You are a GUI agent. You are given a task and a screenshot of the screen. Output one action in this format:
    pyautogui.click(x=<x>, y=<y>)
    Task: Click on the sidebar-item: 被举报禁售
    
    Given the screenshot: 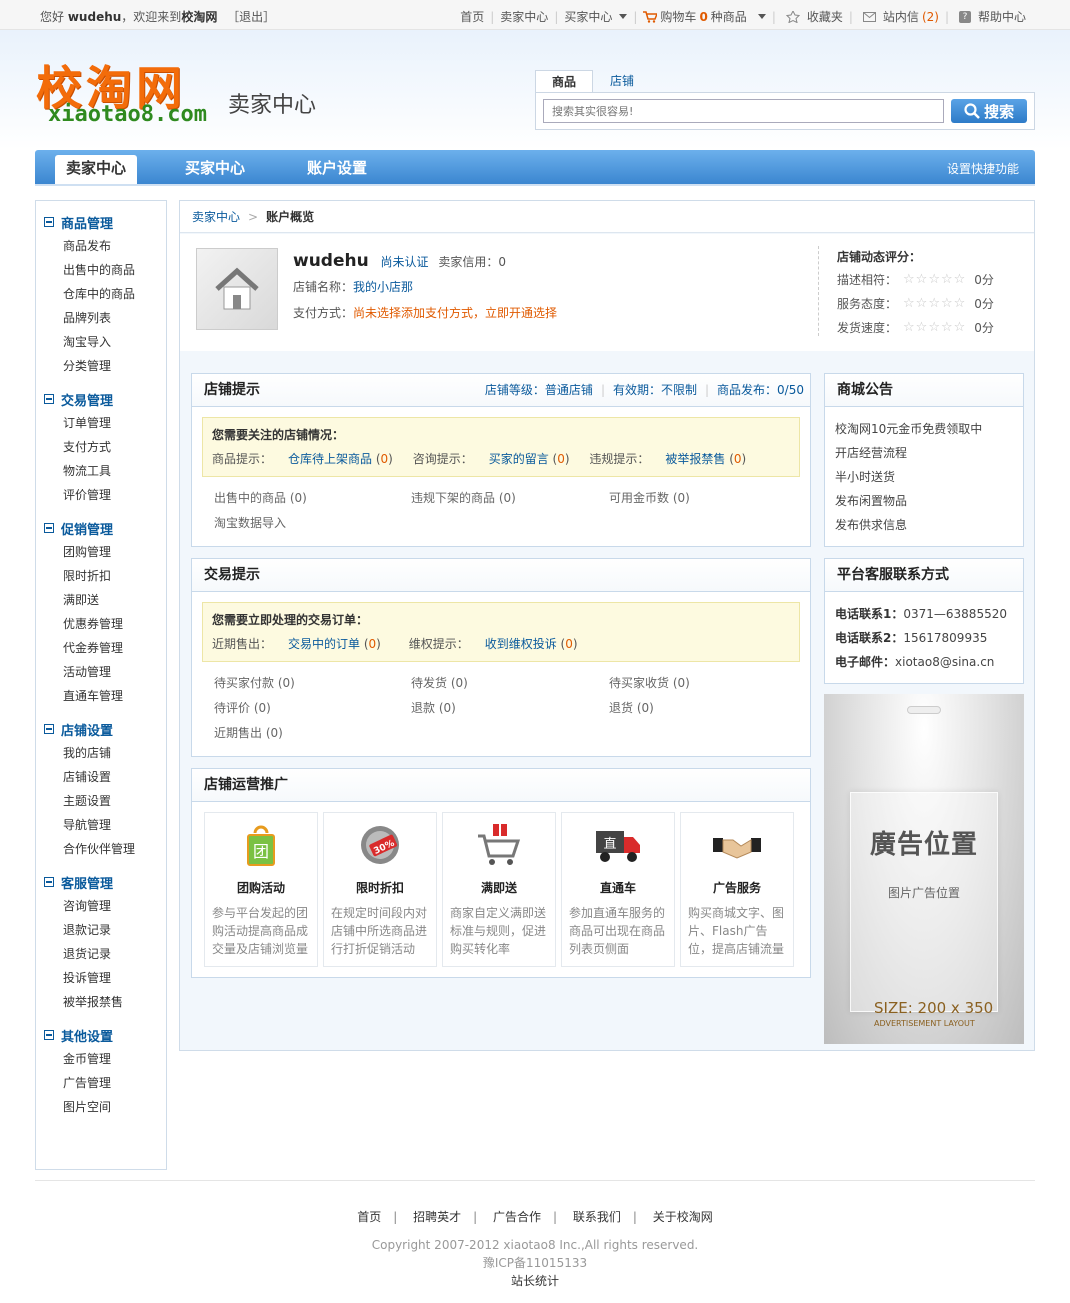 What is the action you would take?
    pyautogui.click(x=114, y=1002)
    